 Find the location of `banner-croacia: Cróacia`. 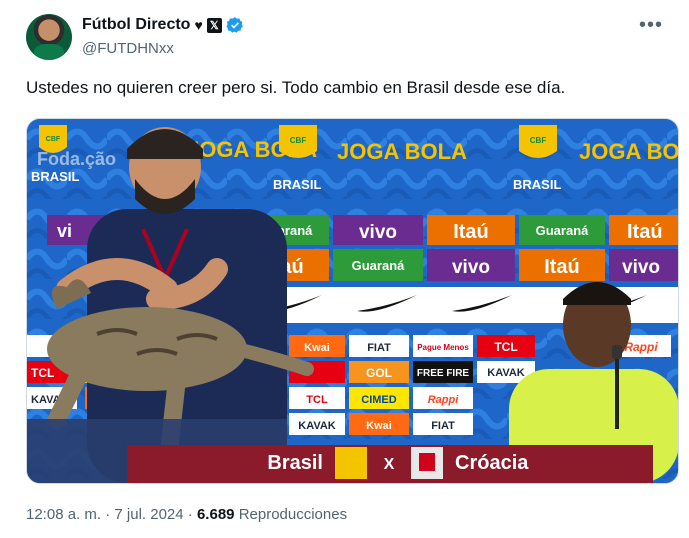

banner-croacia: Cróacia is located at coordinates (492, 463).